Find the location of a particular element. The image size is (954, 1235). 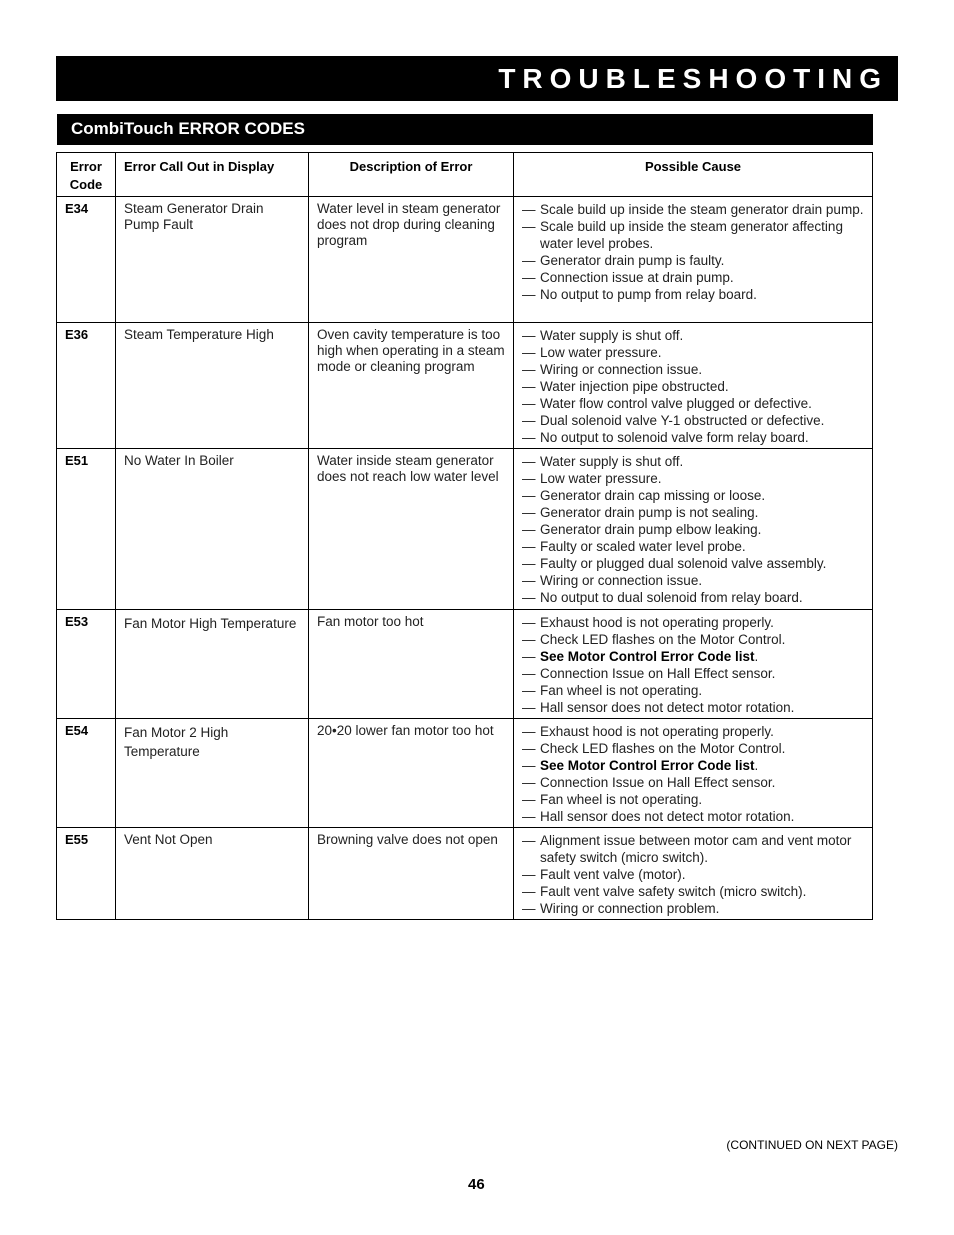

column-header-description: Description of Error is located at coordinates (411, 174).